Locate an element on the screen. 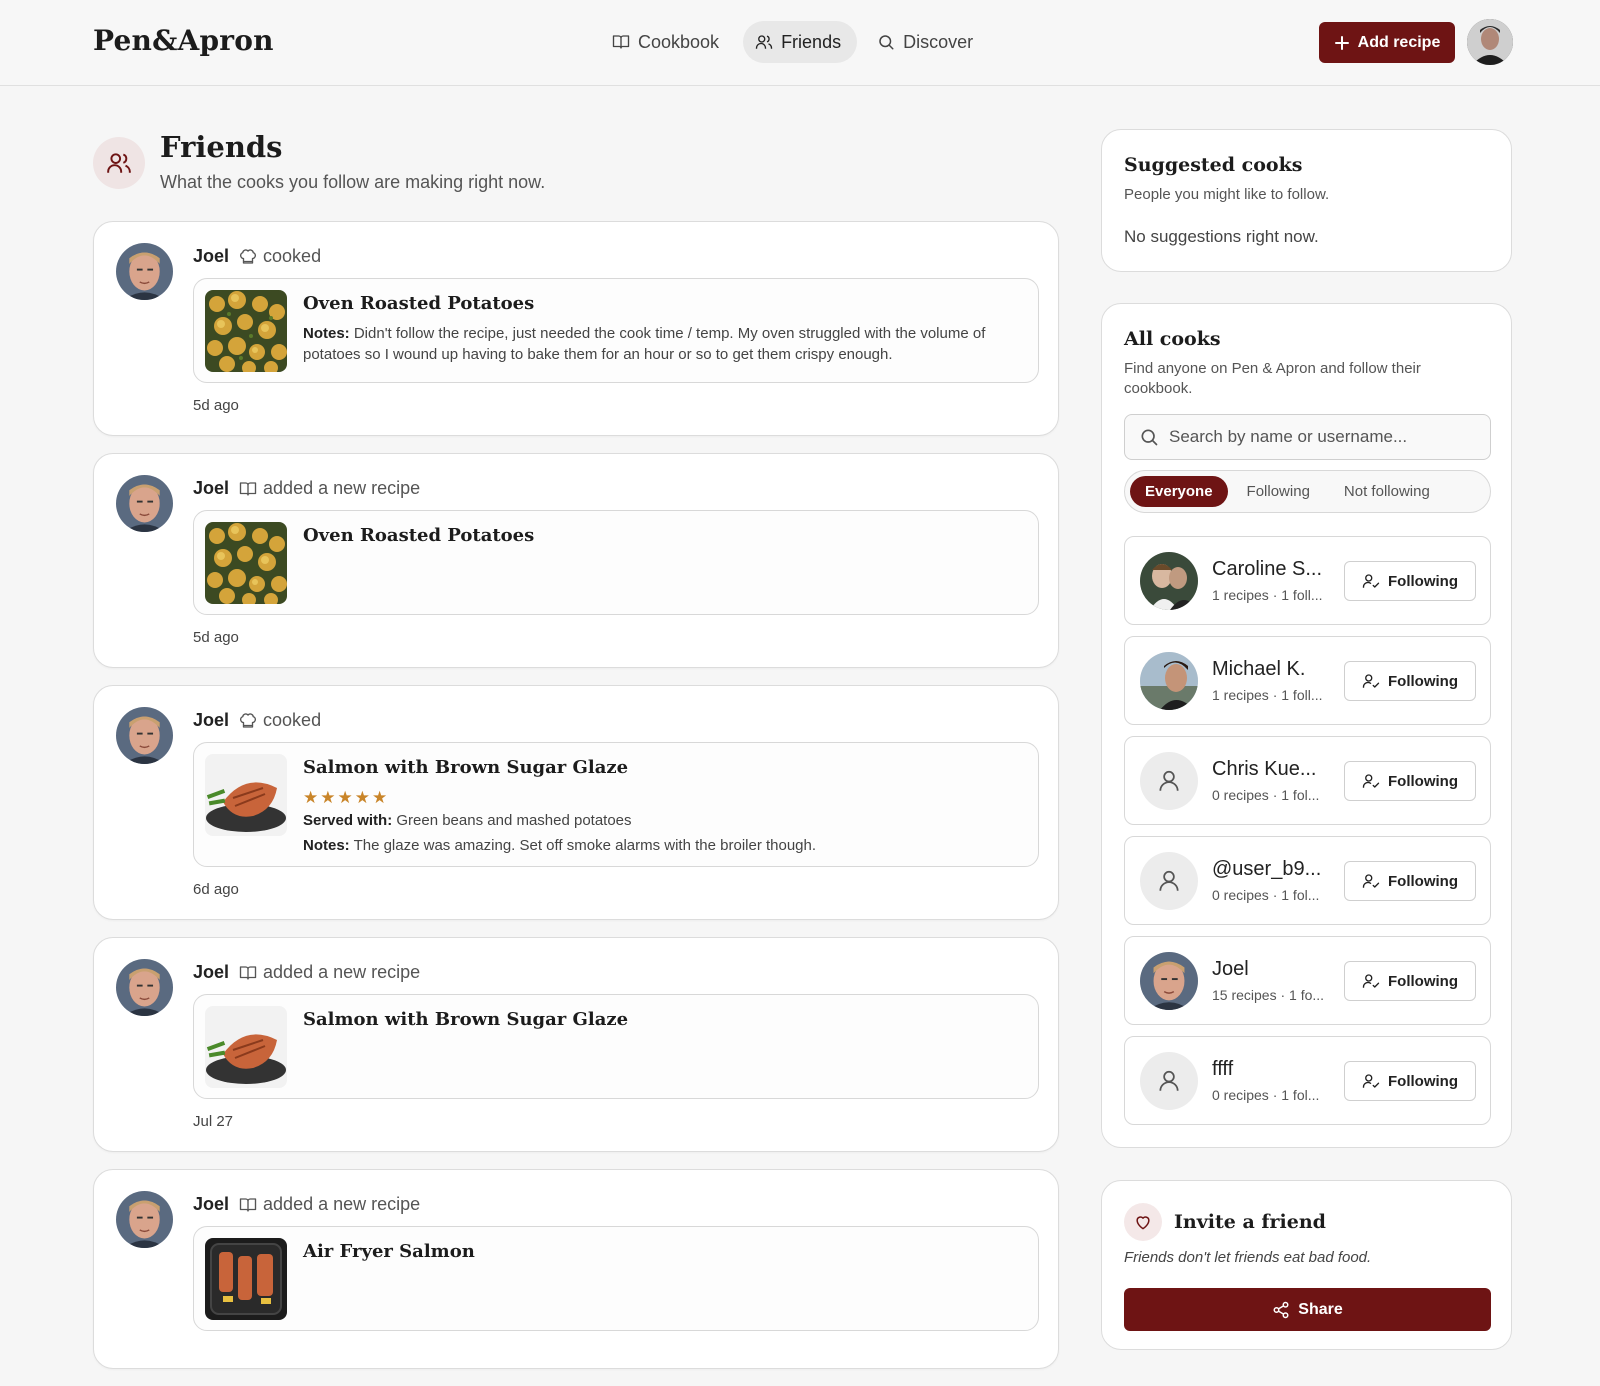 Image resolution: width=1600 pixels, height=1386 pixels. invite-title: Invite a friend is located at coordinates (1250, 1222).